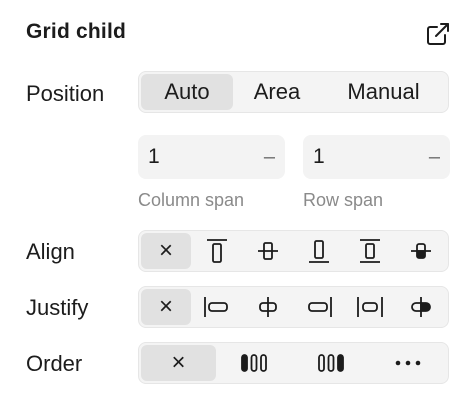 The image size is (472, 404). Describe the element at coordinates (267, 307) in the screenshot. I see `justify-center-icon` at that location.